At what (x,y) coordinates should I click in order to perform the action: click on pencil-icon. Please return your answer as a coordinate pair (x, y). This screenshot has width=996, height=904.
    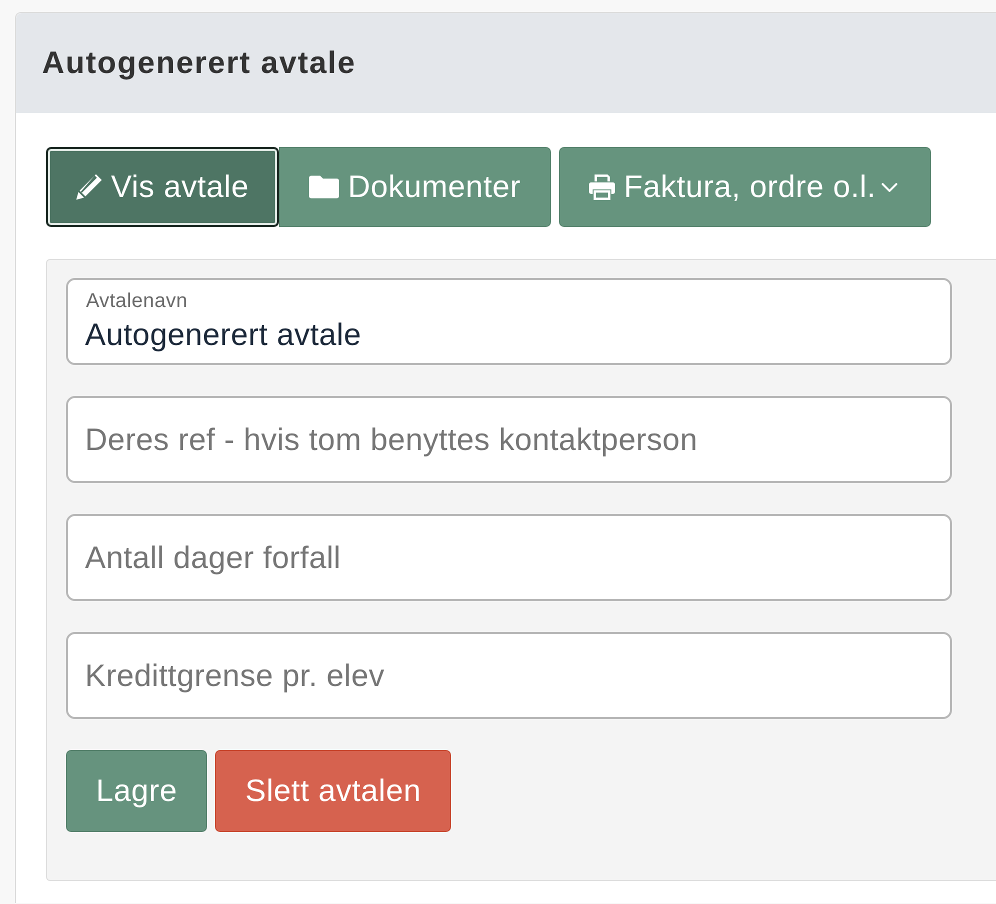
    Looking at the image, I should click on (89, 187).